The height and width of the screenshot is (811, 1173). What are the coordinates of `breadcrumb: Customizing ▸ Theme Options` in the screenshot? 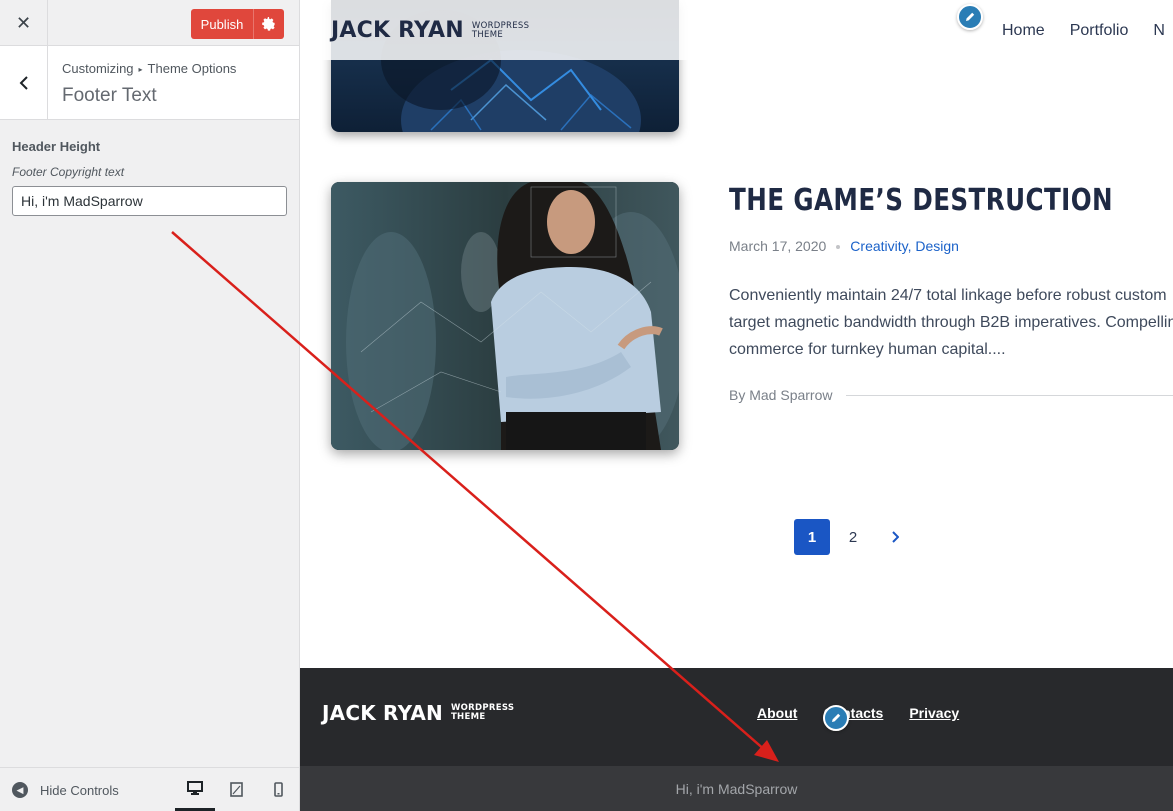 It's located at (149, 68).